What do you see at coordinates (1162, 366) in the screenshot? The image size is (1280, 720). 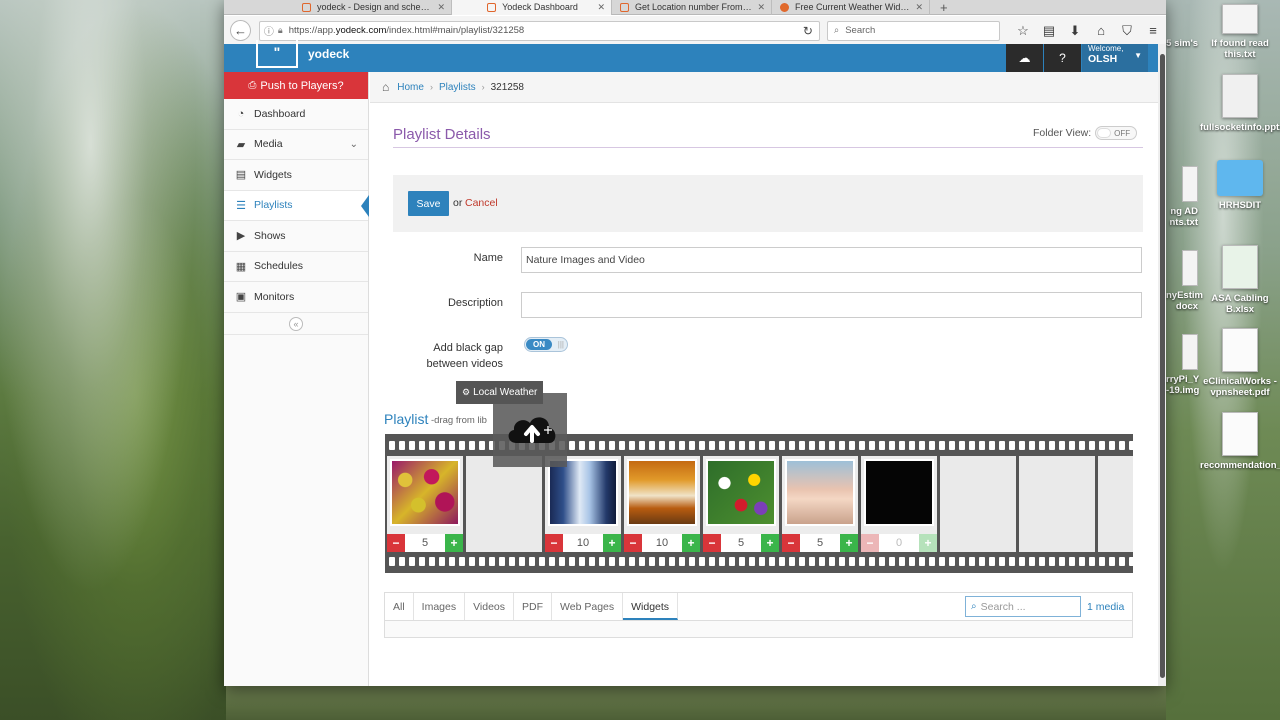 I see `scrollbar-thumb` at bounding box center [1162, 366].